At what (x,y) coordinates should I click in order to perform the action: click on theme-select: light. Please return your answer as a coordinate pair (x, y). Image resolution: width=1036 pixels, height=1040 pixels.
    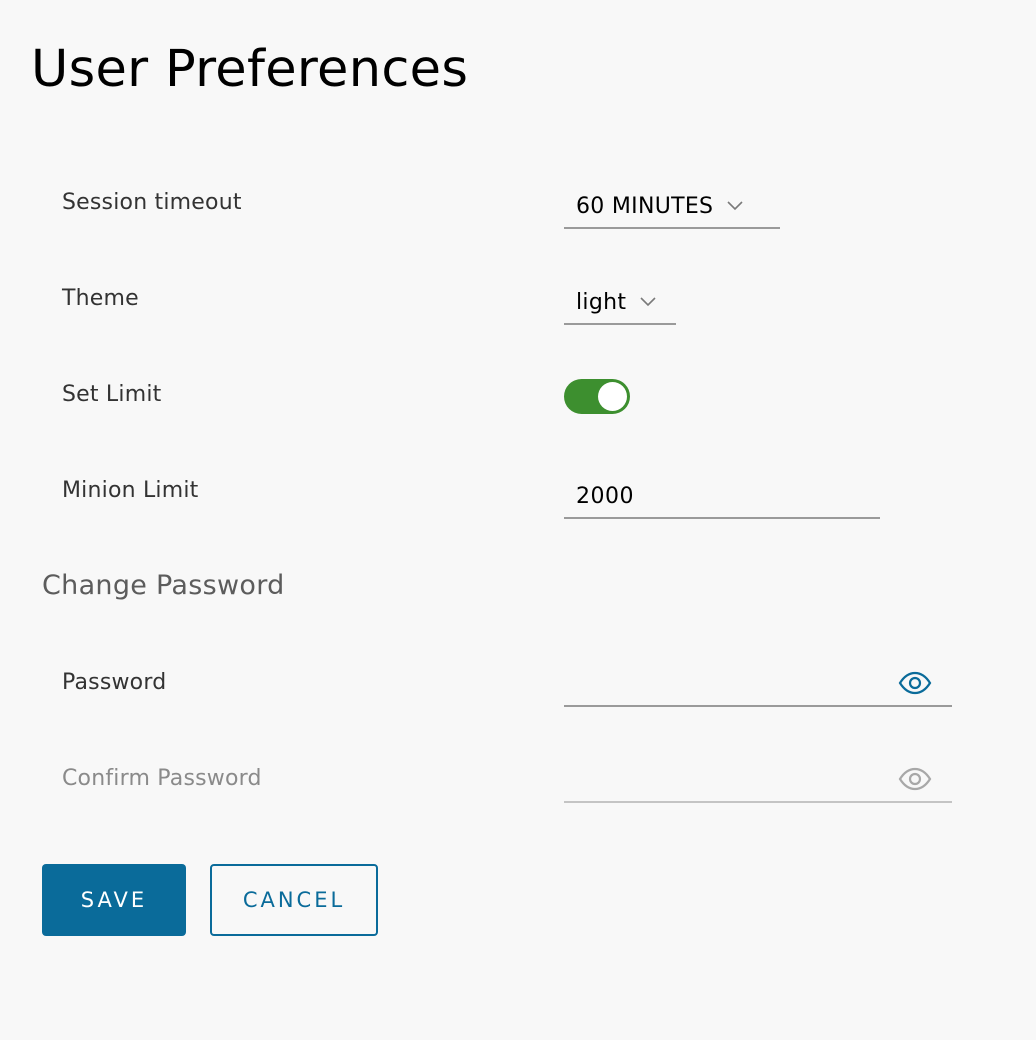
    Looking at the image, I should click on (620, 303).